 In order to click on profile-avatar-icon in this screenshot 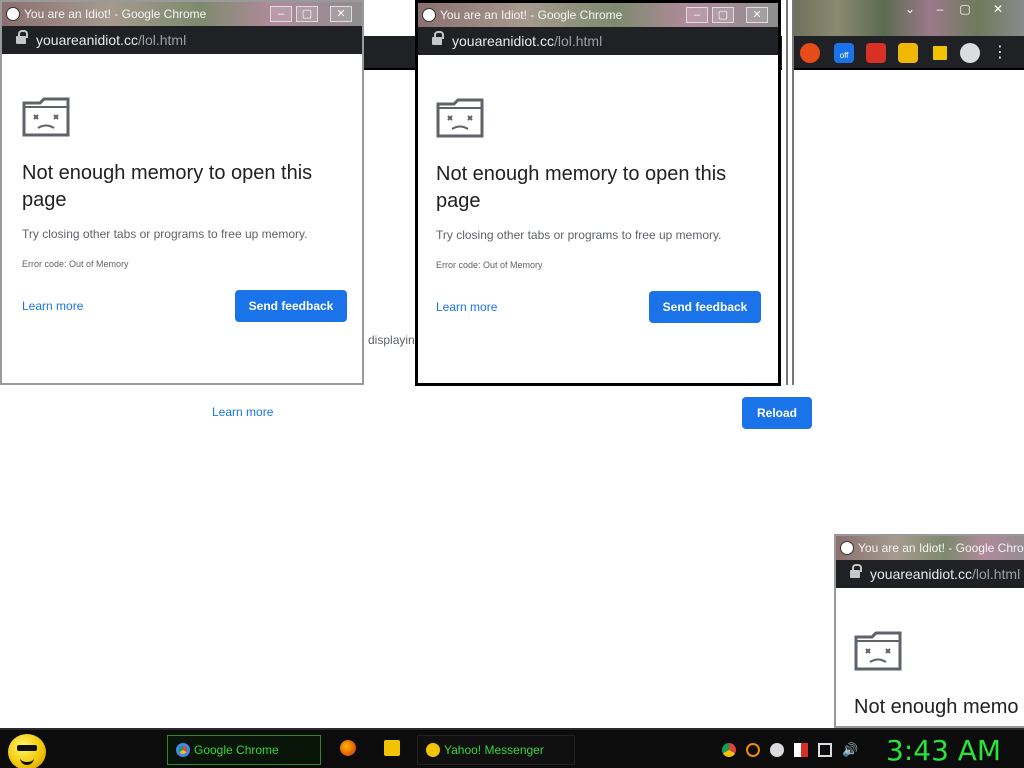, I will do `click(970, 53)`.